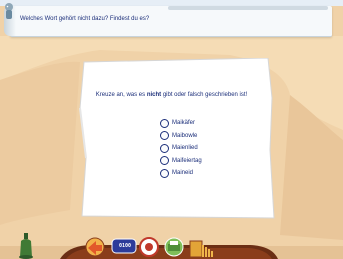 The width and height of the screenshot is (343, 259). What do you see at coordinates (200, 136) in the screenshot?
I see `option-maibowle: Maibowle` at bounding box center [200, 136].